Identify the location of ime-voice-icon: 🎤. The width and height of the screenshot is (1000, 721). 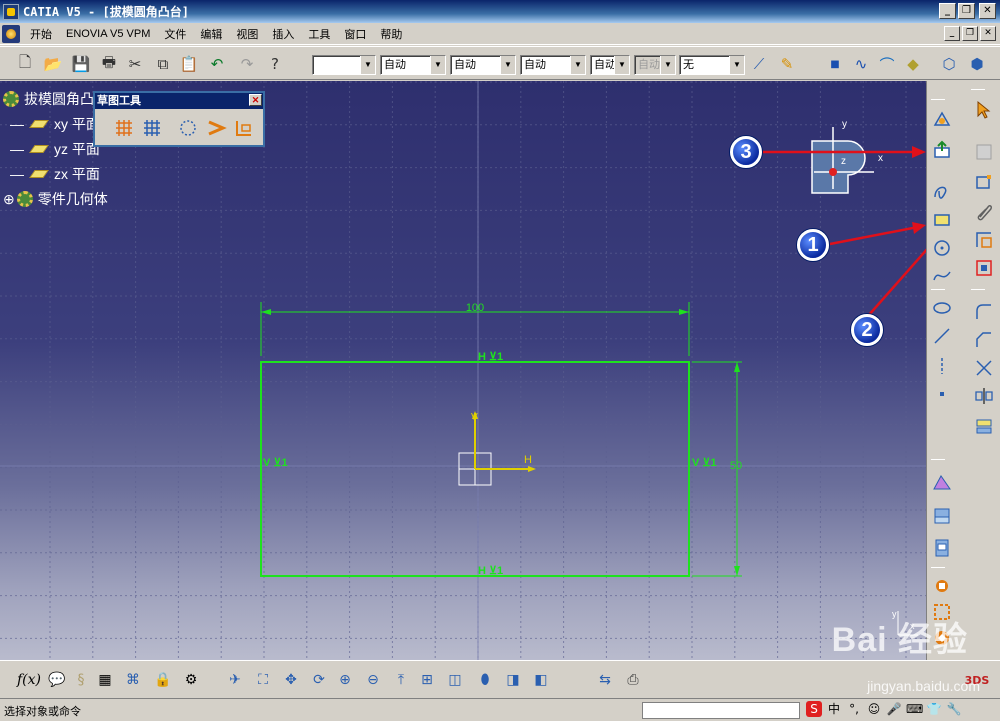
(894, 709).